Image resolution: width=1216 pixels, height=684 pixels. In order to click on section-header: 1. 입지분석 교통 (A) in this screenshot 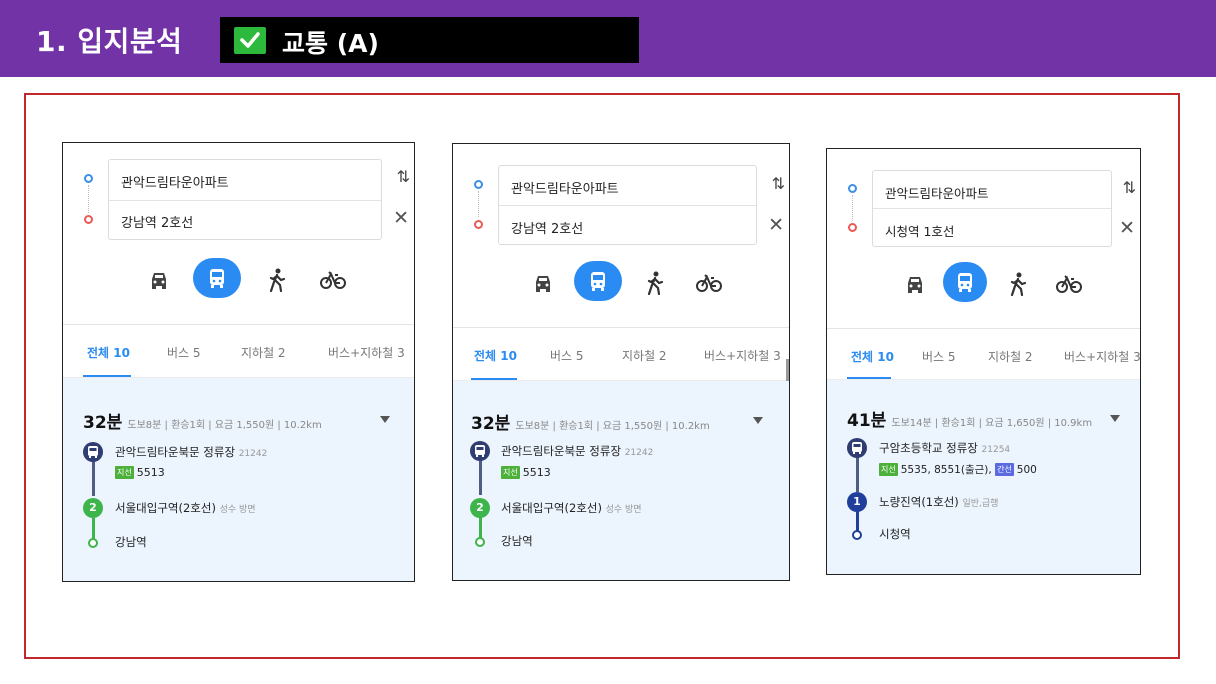, I will do `click(608, 38)`.